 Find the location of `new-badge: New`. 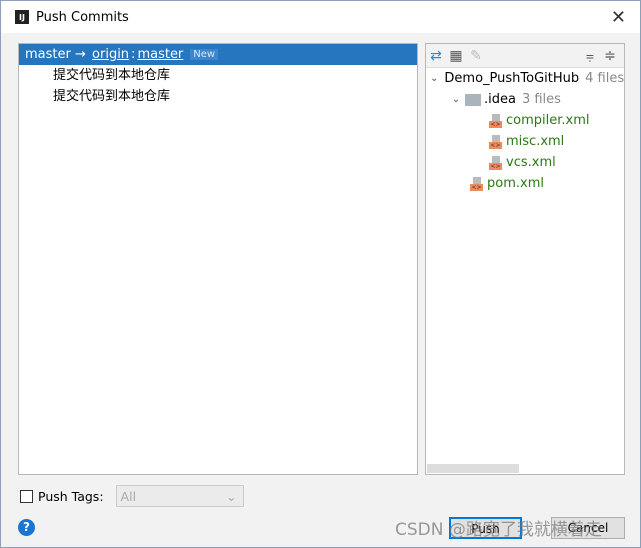

new-badge: New is located at coordinates (204, 54).